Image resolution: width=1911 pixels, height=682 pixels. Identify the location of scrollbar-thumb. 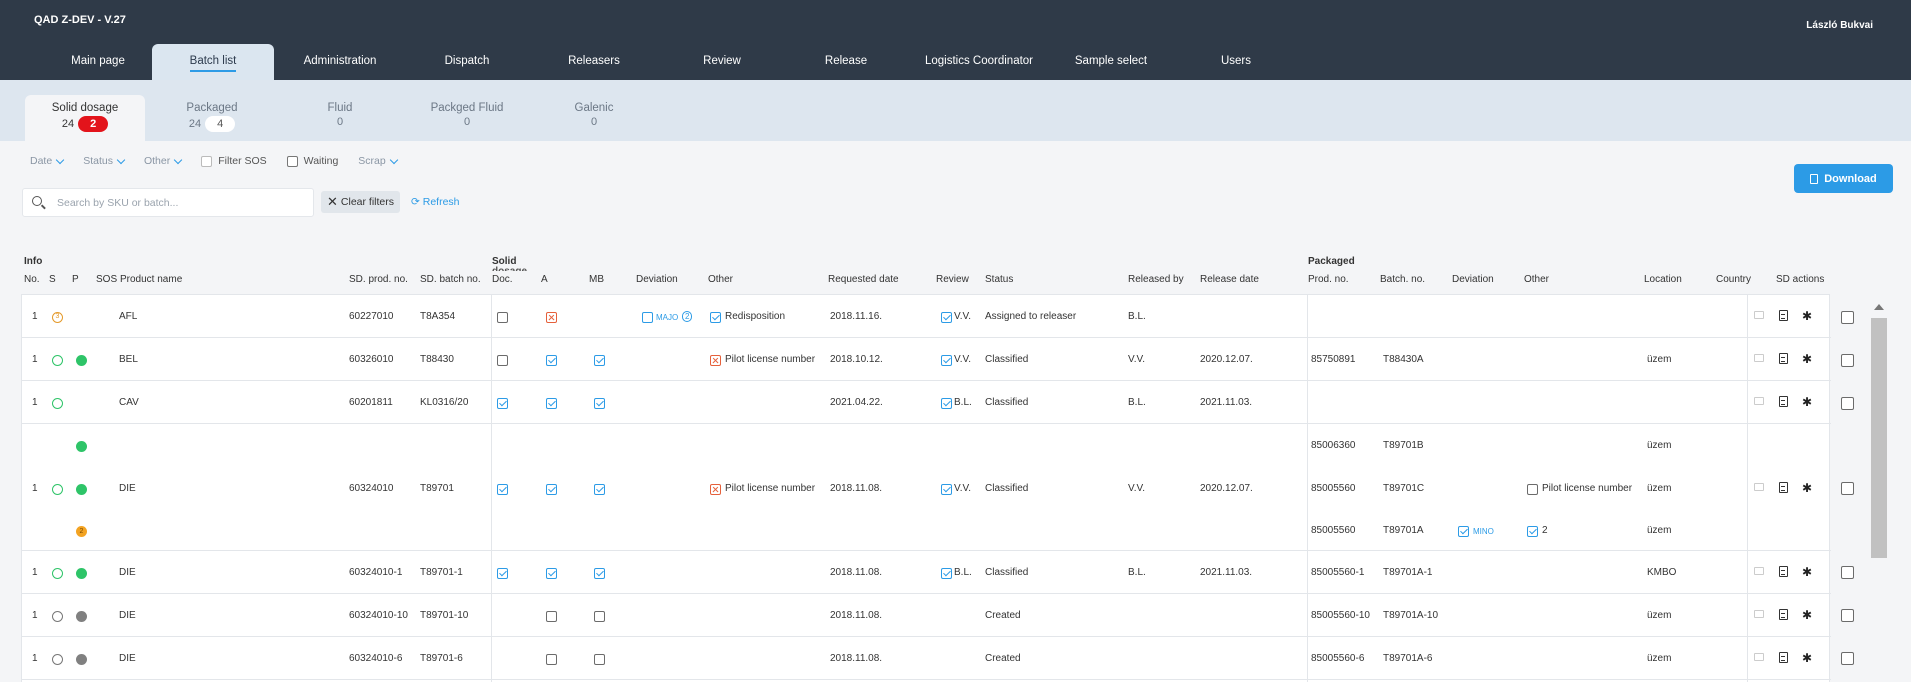
(1879, 438).